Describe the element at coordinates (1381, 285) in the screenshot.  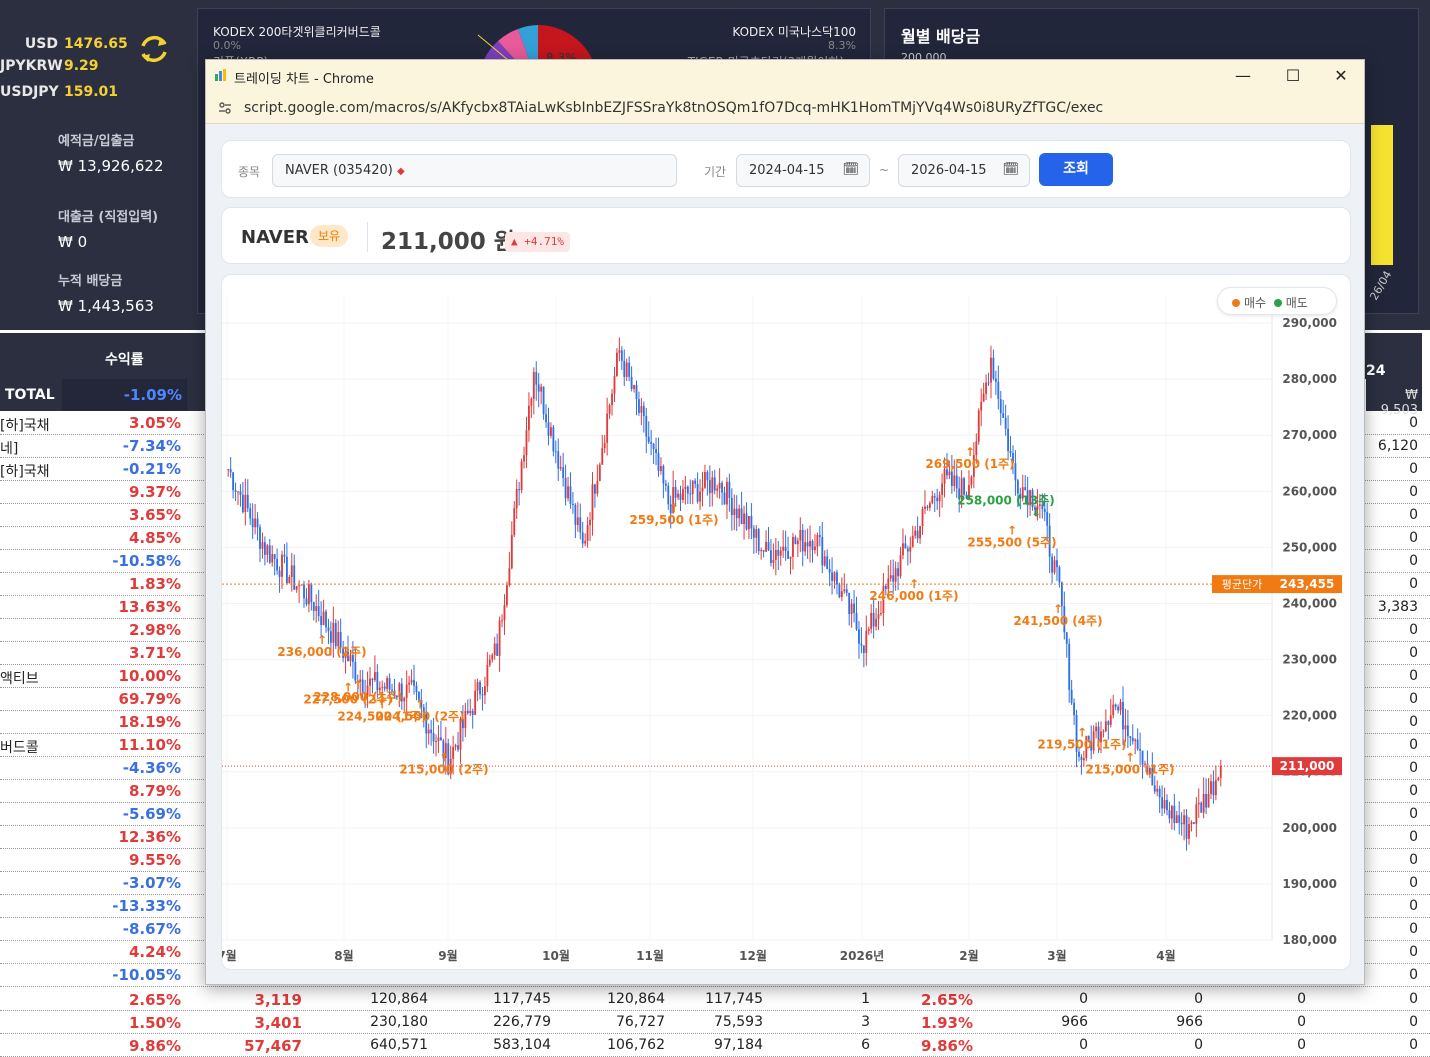
I see `x-tick: 26/04` at that location.